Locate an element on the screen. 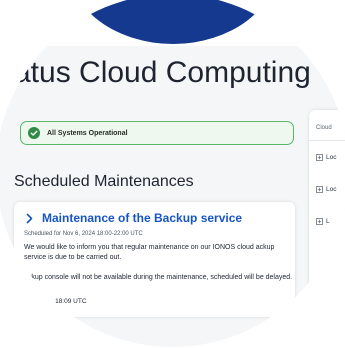 The height and width of the screenshot is (348, 345). panel-divider is located at coordinates (327, 140).